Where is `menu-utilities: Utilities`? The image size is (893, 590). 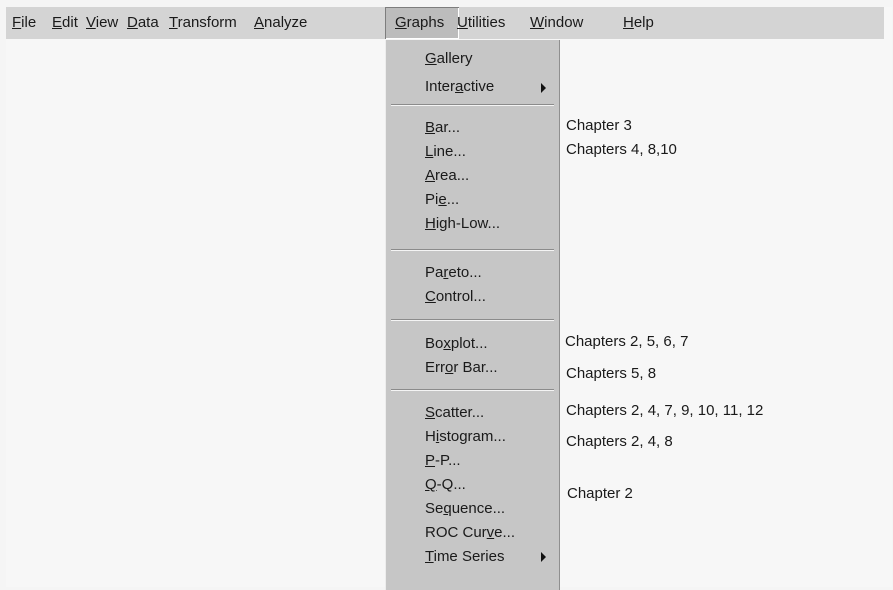
menu-utilities: Utilities is located at coordinates (483, 23).